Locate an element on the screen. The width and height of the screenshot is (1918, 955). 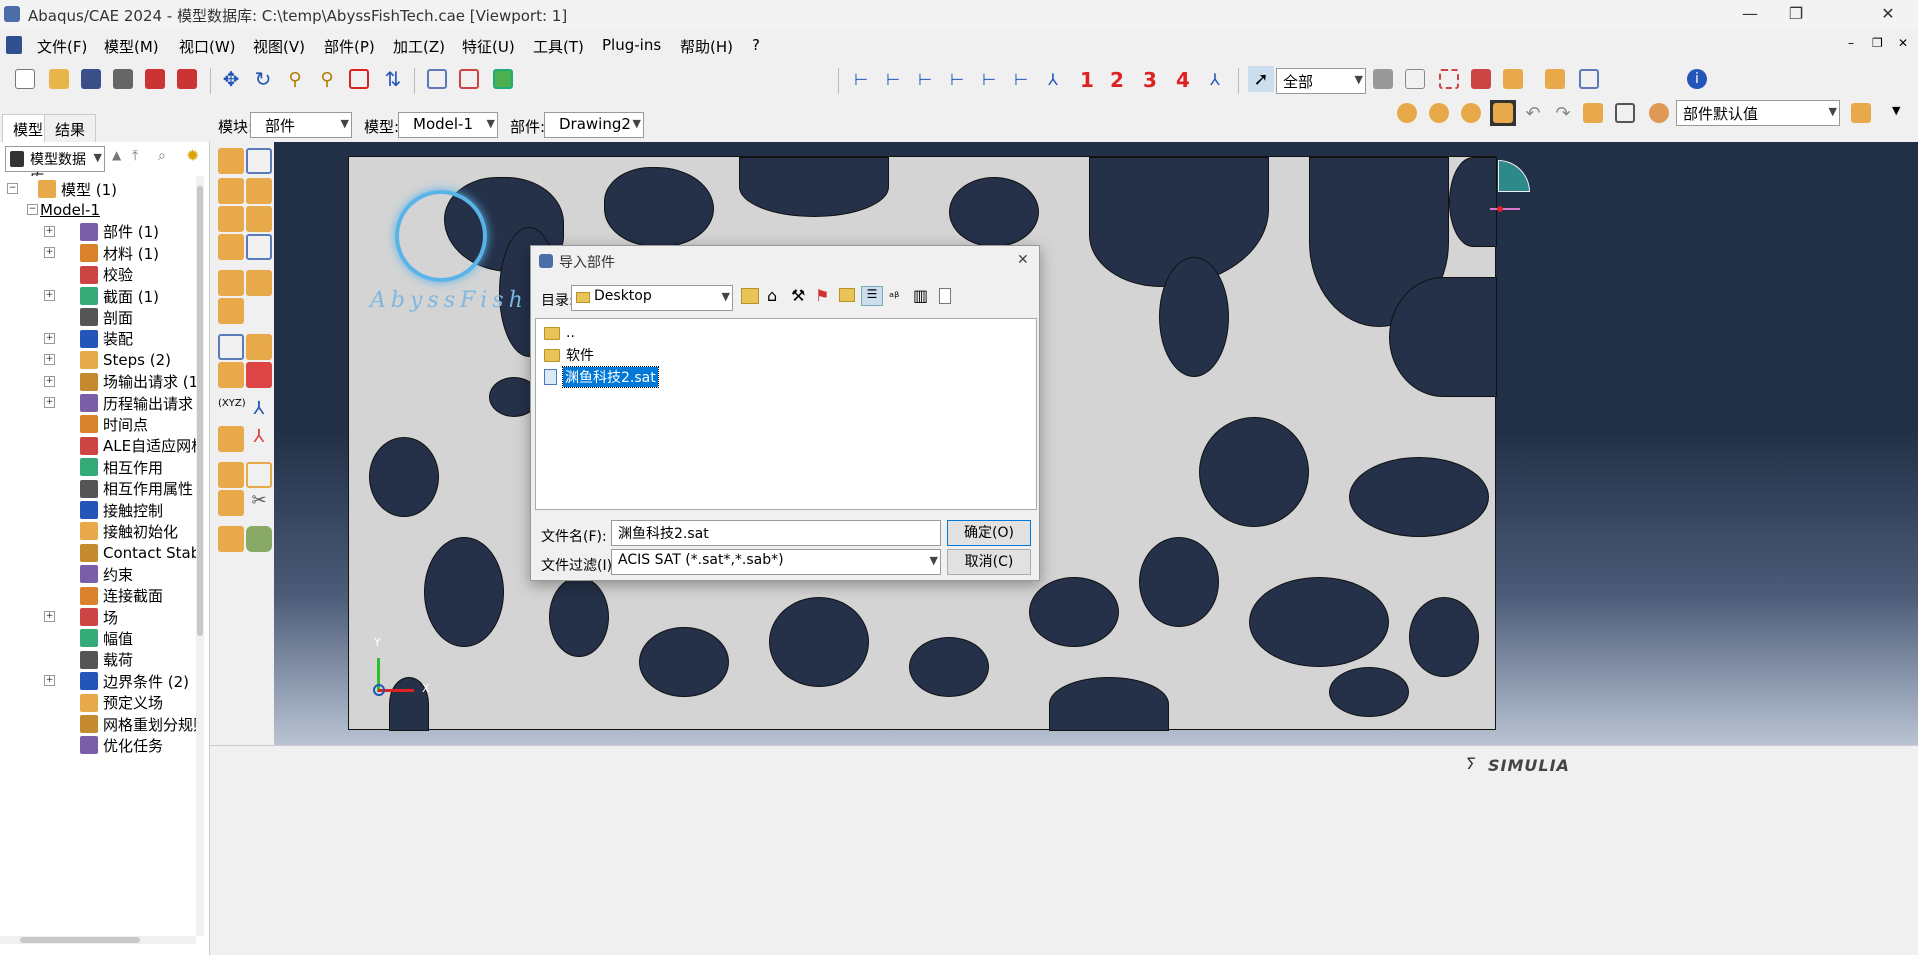
menu-model: 模型(M) is located at coordinates (131, 46).